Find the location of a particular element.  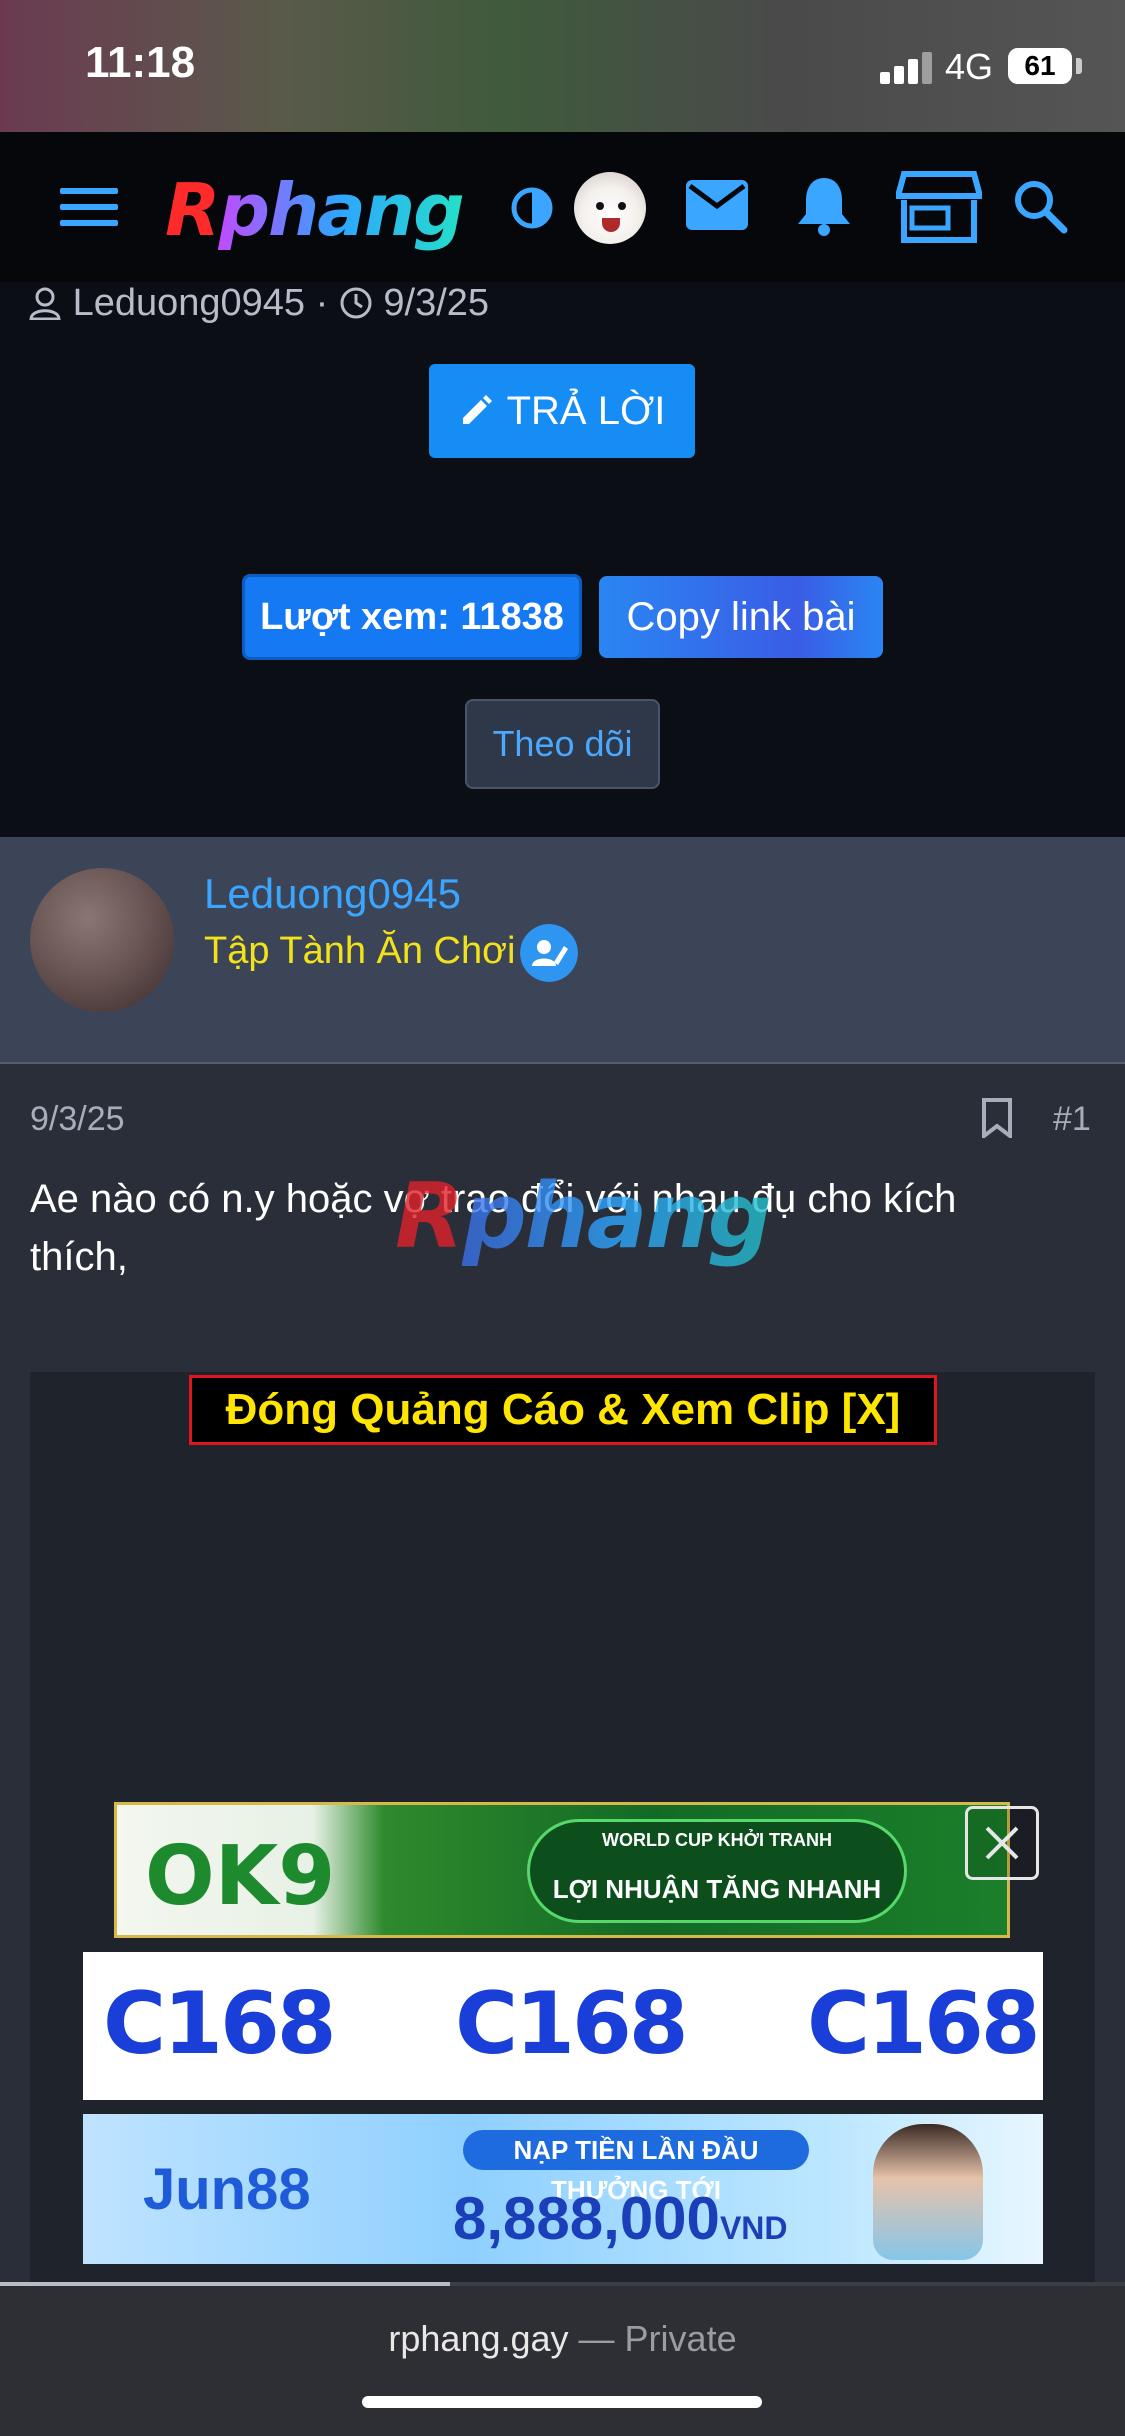

post-date: 9/3/25 is located at coordinates (77, 1119).